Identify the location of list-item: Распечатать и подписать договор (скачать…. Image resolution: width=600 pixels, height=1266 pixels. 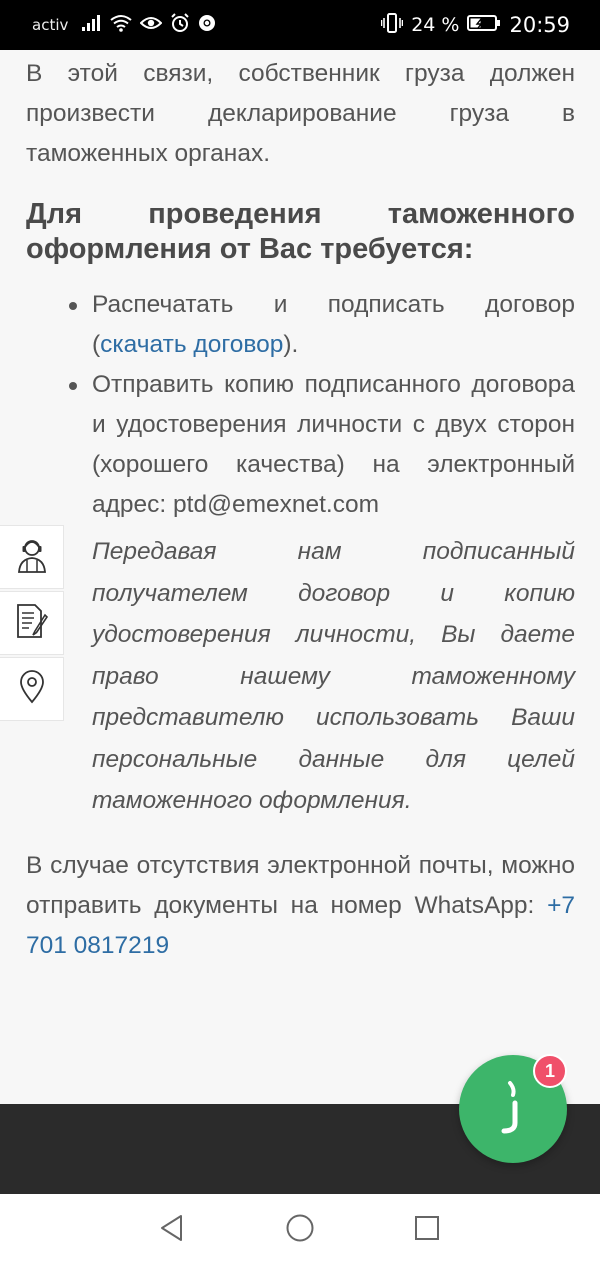
(322, 325).